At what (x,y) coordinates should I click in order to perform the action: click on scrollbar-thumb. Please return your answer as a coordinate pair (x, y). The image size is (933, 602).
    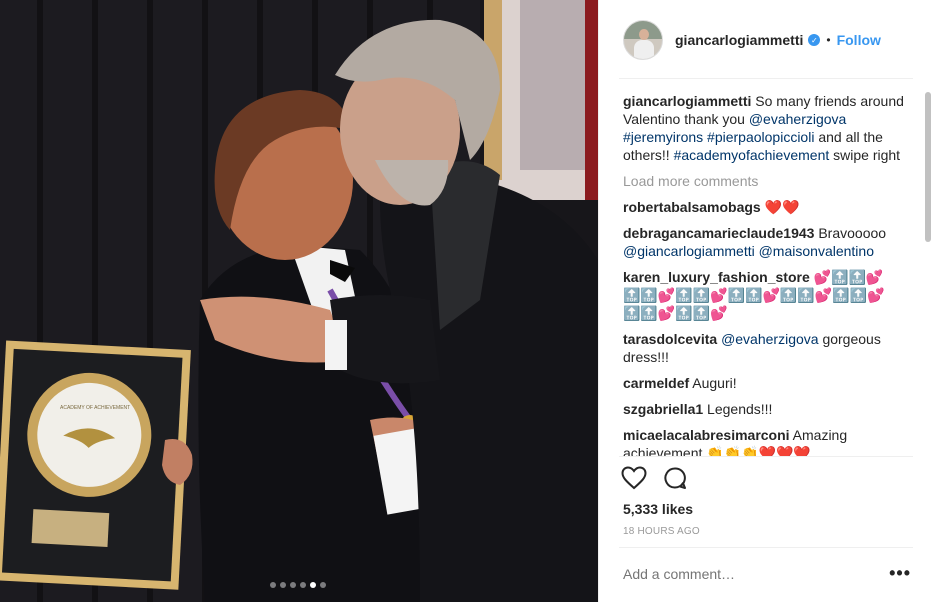
    Looking at the image, I should click on (928, 167).